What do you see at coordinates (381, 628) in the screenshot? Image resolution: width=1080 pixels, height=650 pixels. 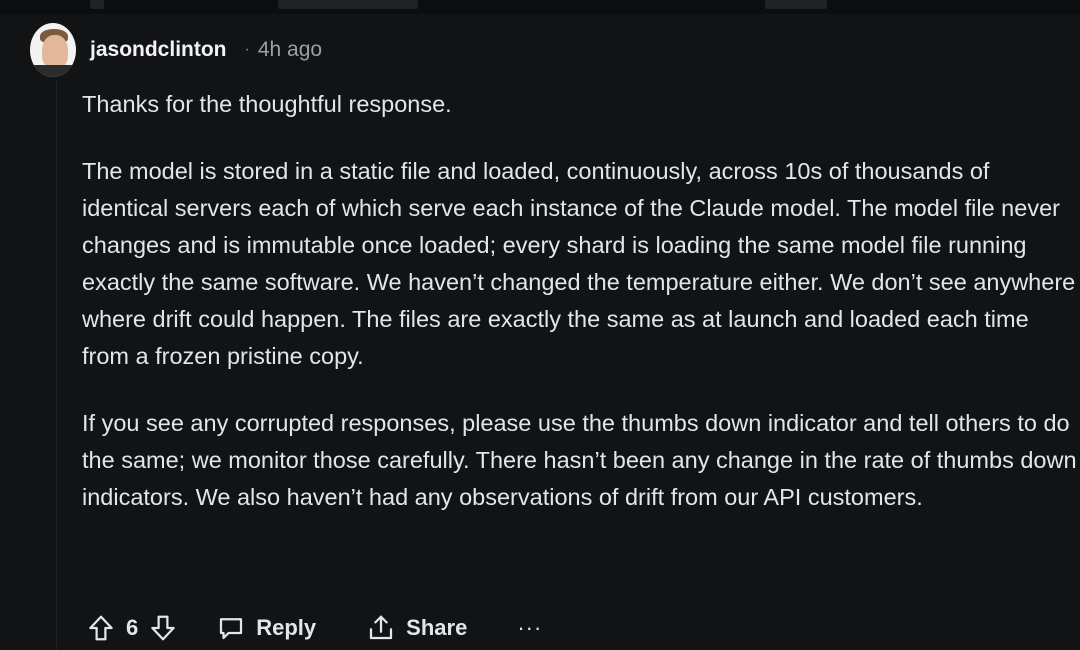 I see `share-icon` at bounding box center [381, 628].